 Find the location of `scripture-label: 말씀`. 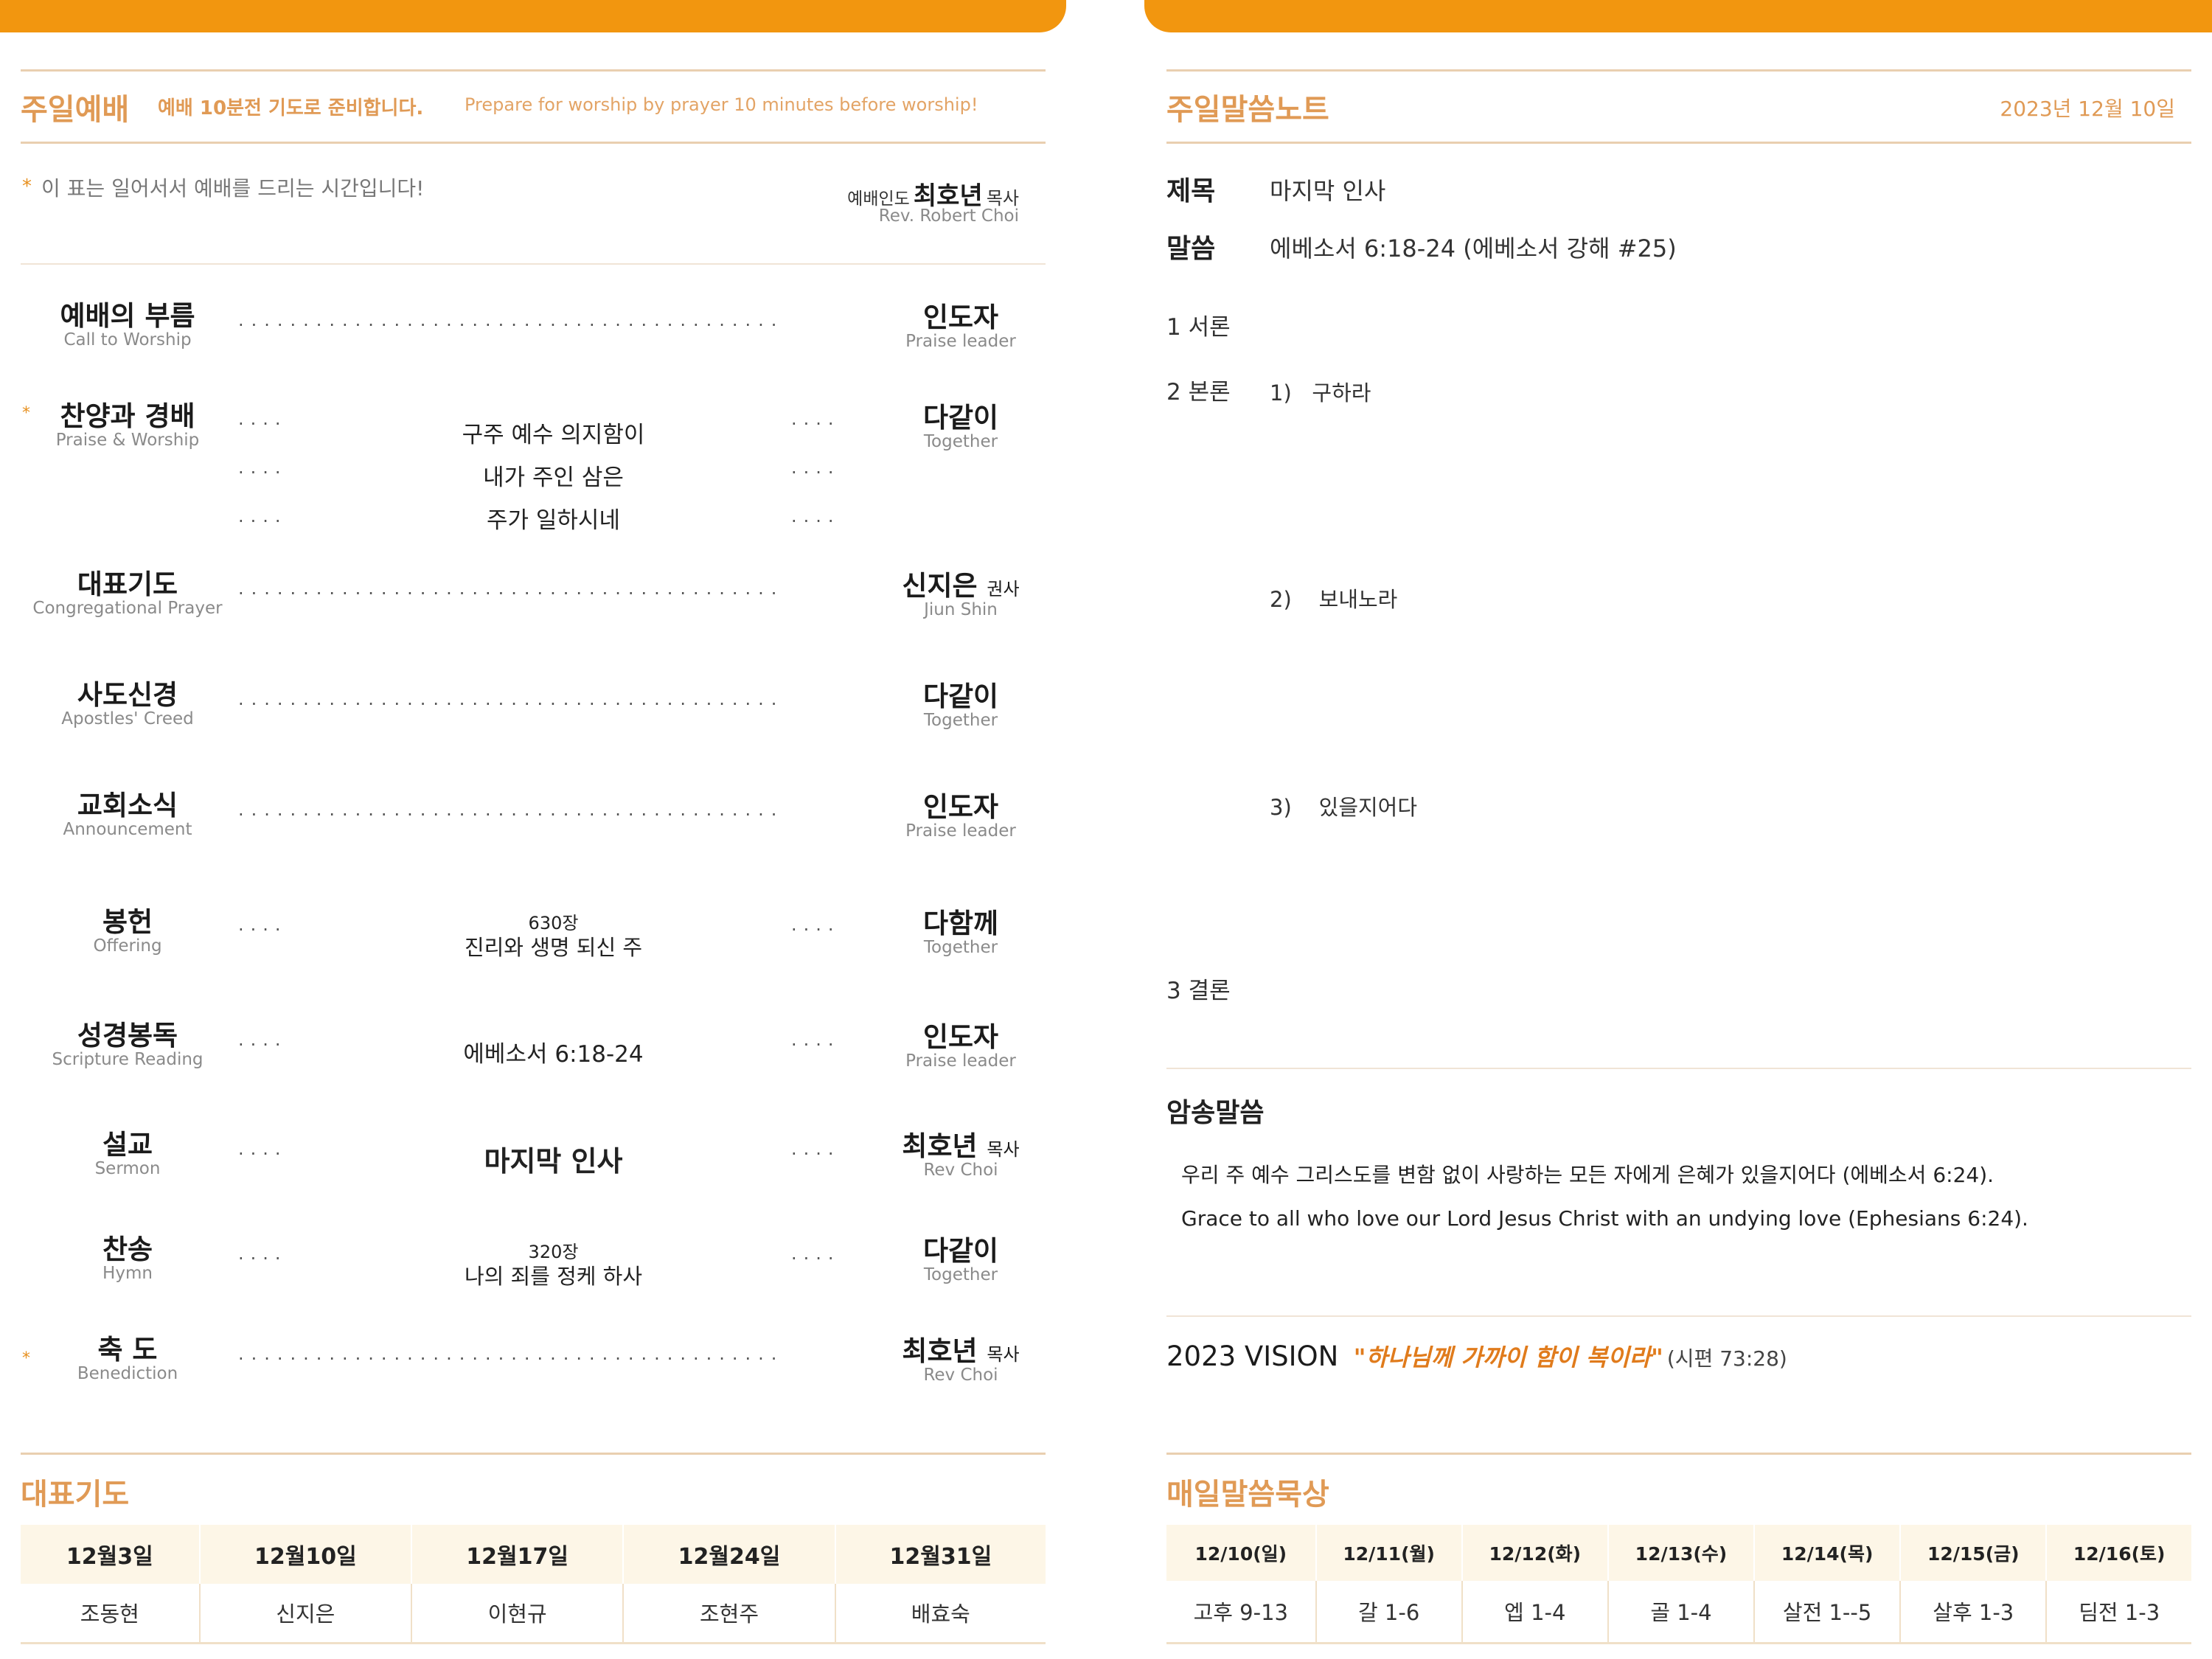

scripture-label: 말씀 is located at coordinates (1191, 249).